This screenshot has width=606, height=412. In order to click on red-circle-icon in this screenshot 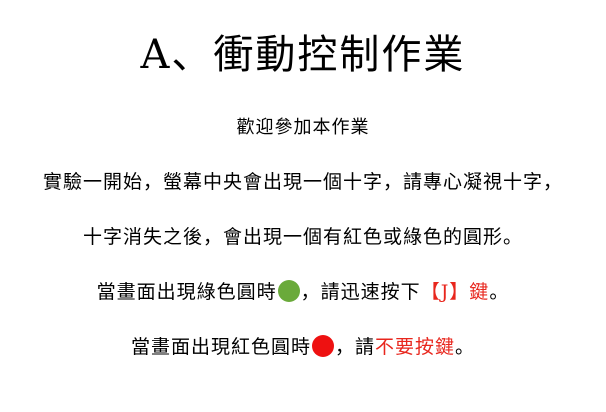, I will do `click(322, 346)`.